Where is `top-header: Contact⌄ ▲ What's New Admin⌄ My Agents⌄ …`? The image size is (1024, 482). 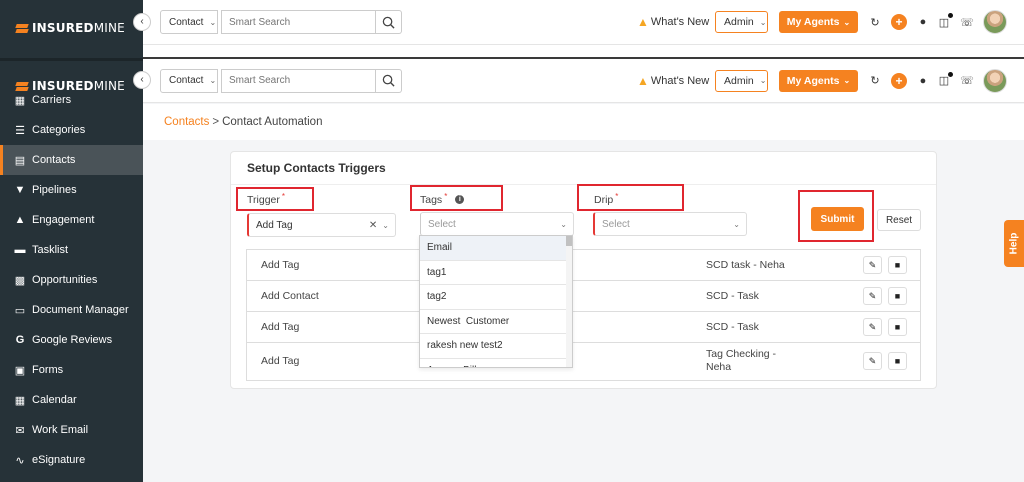
top-header: Contact⌄ ▲ What's New Admin⌄ My Agents⌄ … is located at coordinates (583, 22).